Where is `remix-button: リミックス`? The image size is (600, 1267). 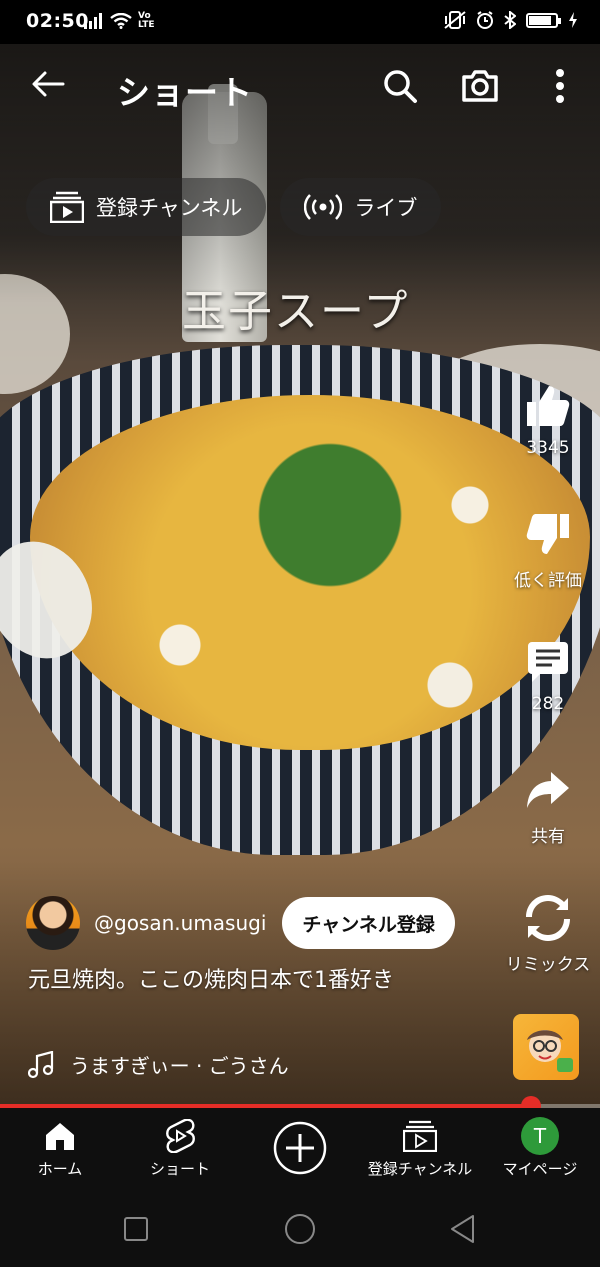 remix-button: リミックス is located at coordinates (548, 933).